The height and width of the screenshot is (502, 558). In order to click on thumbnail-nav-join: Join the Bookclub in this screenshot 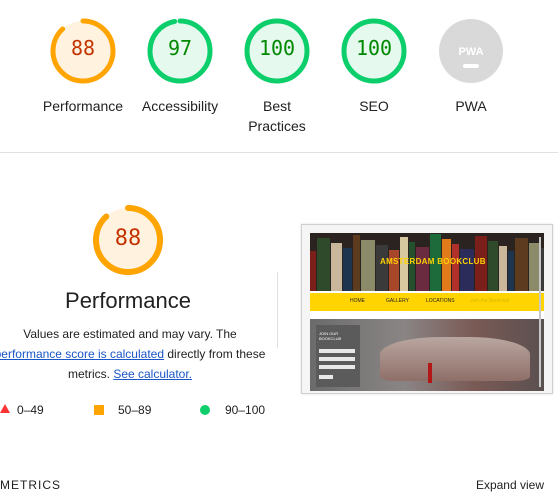, I will do `click(490, 301)`.